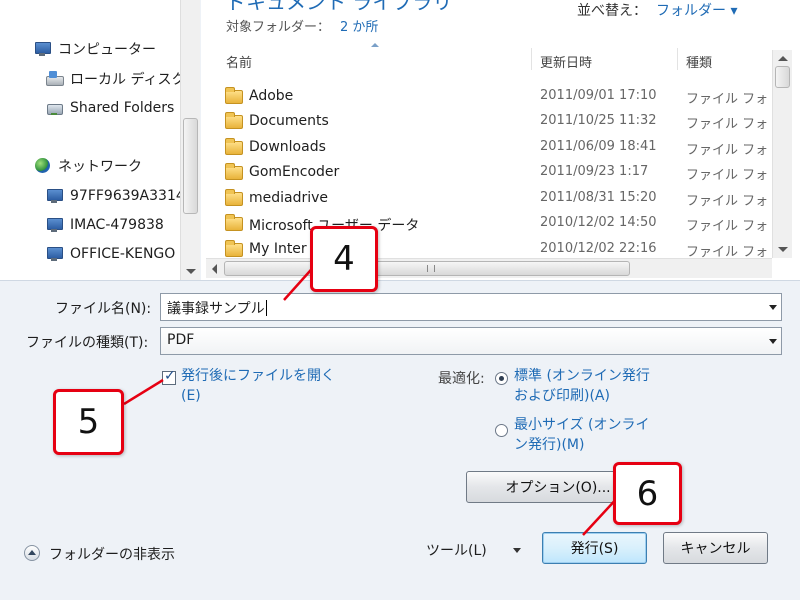 This screenshot has width=800, height=600. What do you see at coordinates (87, 343) in the screenshot?
I see `filetype-label: ファイルの種類(T):` at bounding box center [87, 343].